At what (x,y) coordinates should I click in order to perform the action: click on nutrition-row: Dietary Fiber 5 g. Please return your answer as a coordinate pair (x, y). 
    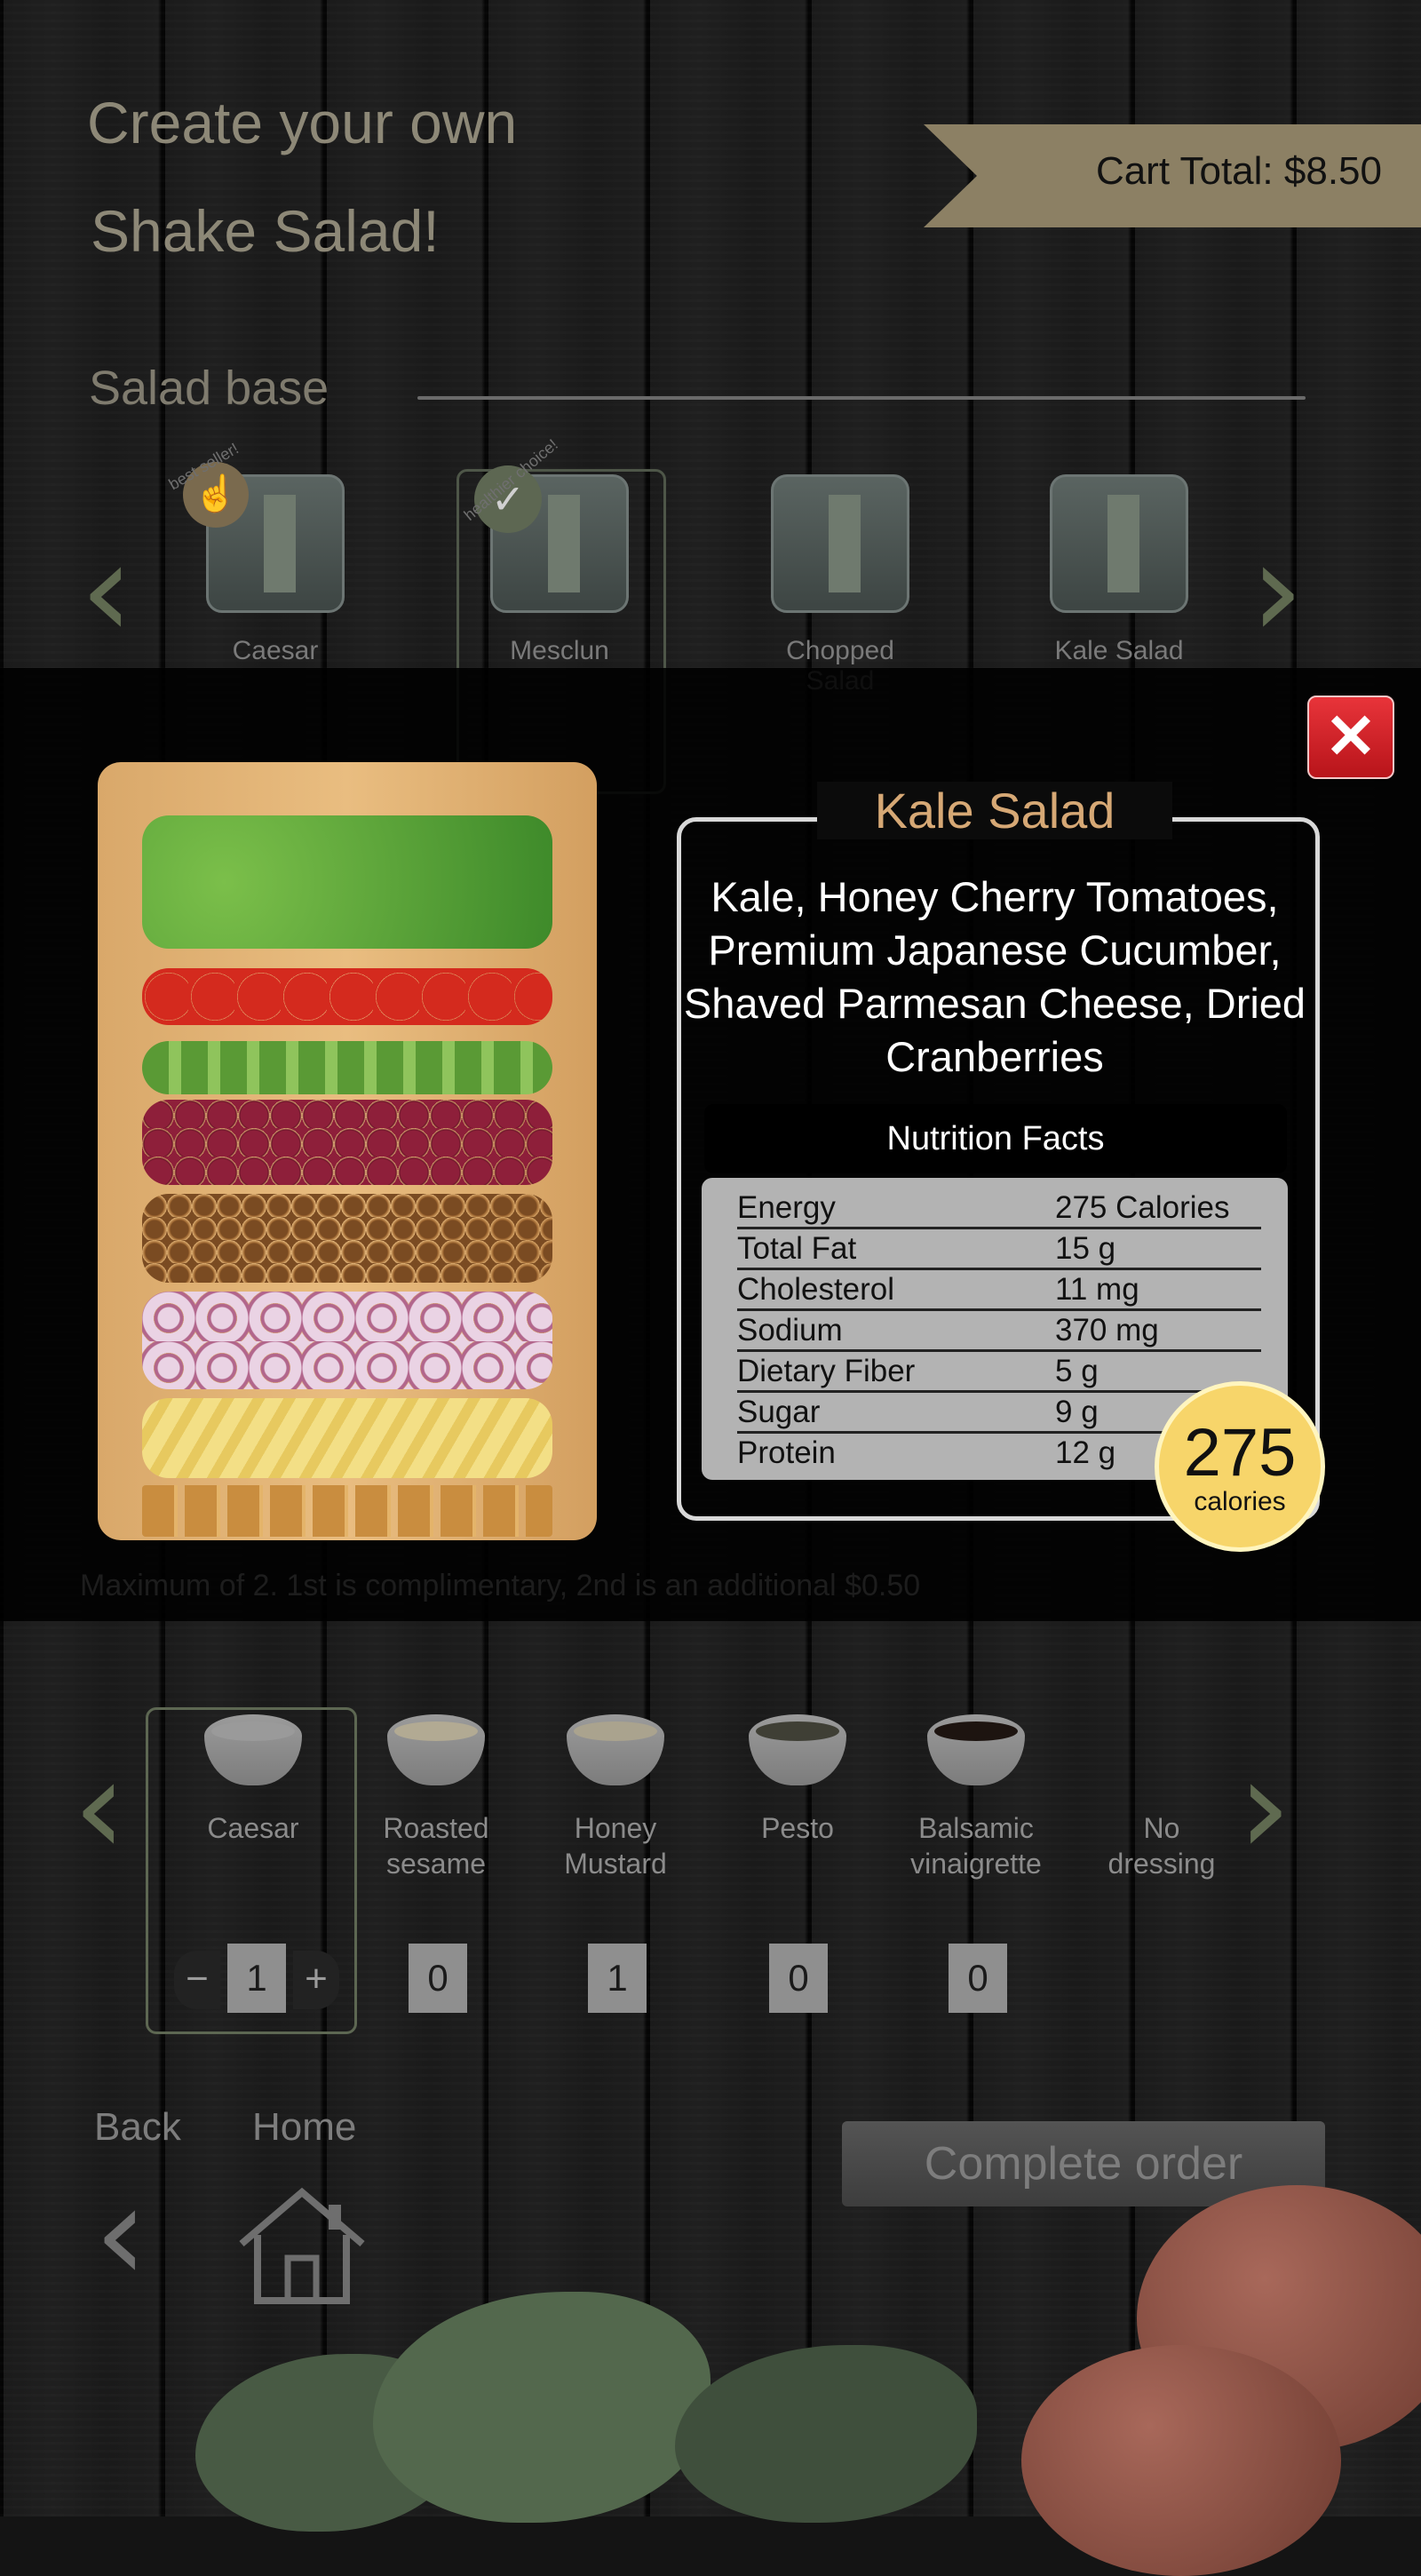
    Looking at the image, I should click on (999, 1371).